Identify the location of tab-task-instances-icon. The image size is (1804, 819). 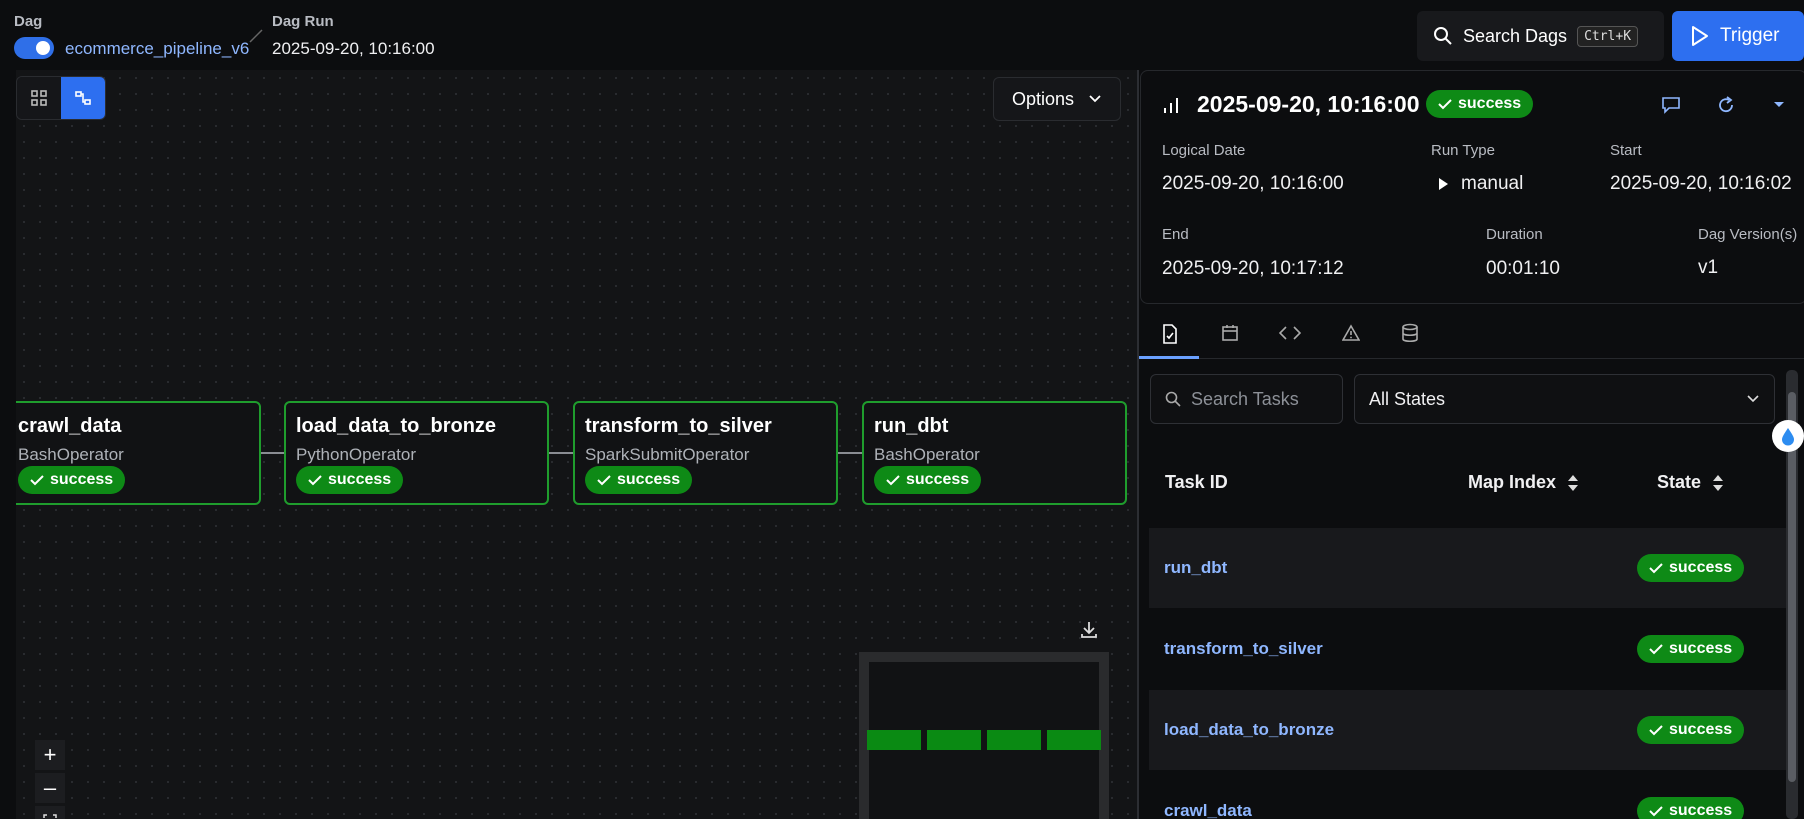
(1170, 334).